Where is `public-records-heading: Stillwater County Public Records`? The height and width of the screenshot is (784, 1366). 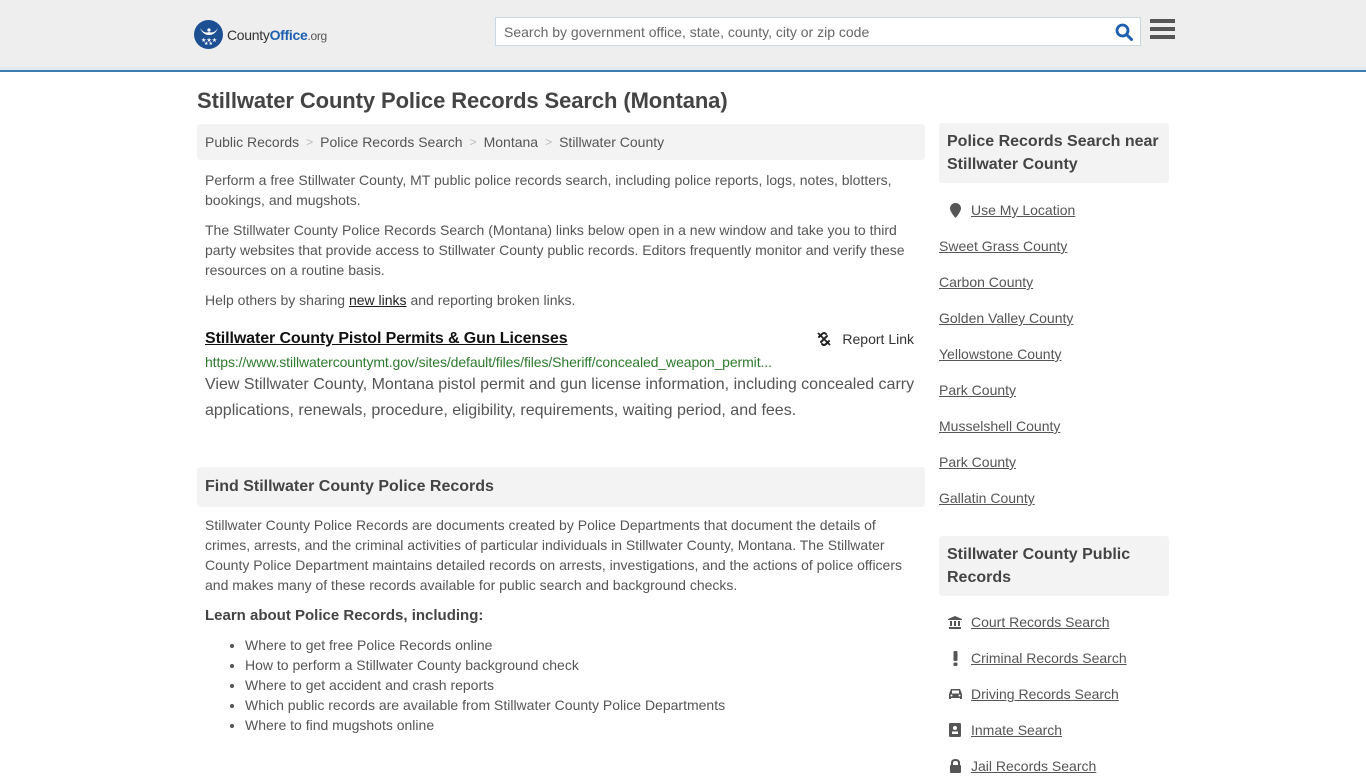
public-records-heading: Stillwater County Public Records is located at coordinates (1054, 566).